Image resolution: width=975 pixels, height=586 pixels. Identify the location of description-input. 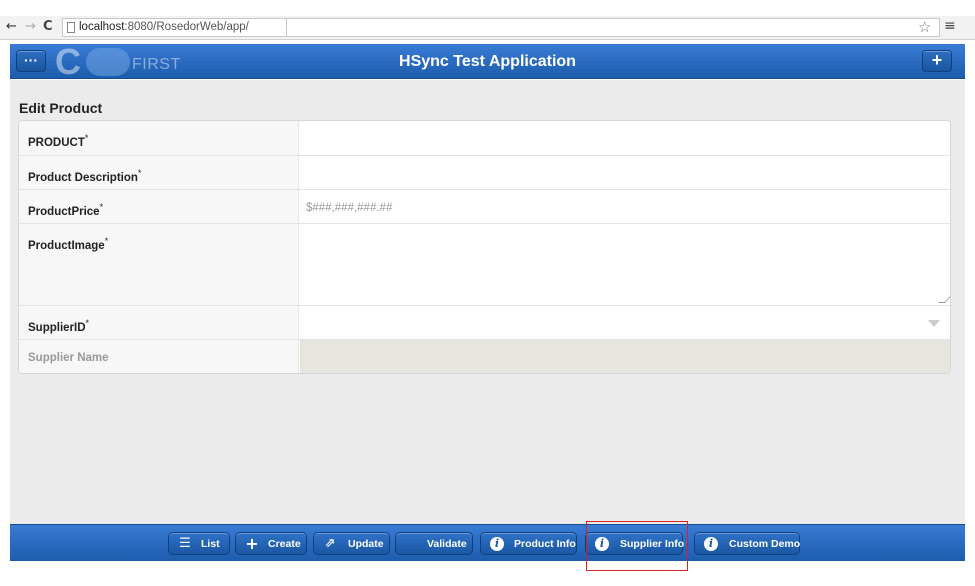
(625, 172).